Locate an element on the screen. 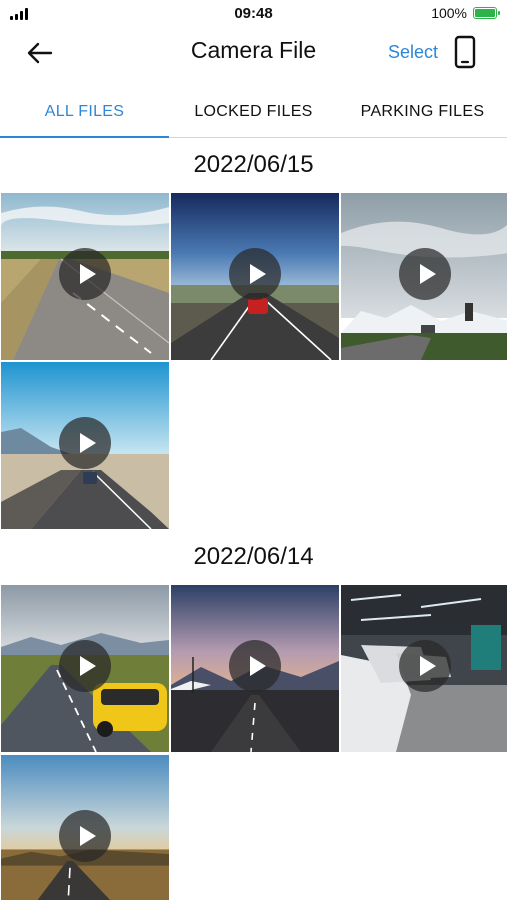 The width and height of the screenshot is (507, 900). section-date-label: 2022/06/15 is located at coordinates (253, 164).